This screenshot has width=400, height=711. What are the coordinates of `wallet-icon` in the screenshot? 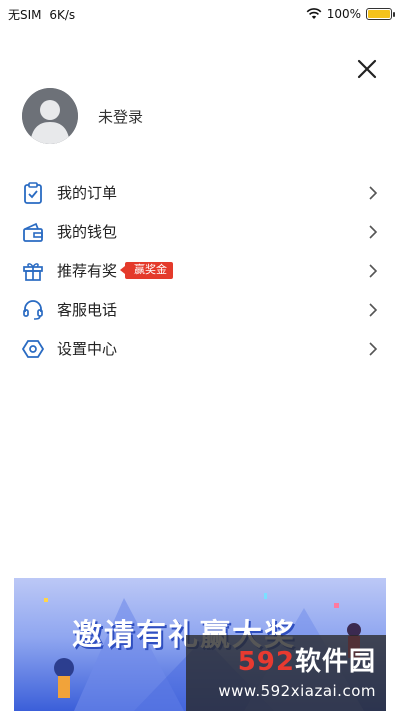 It's located at (33, 232).